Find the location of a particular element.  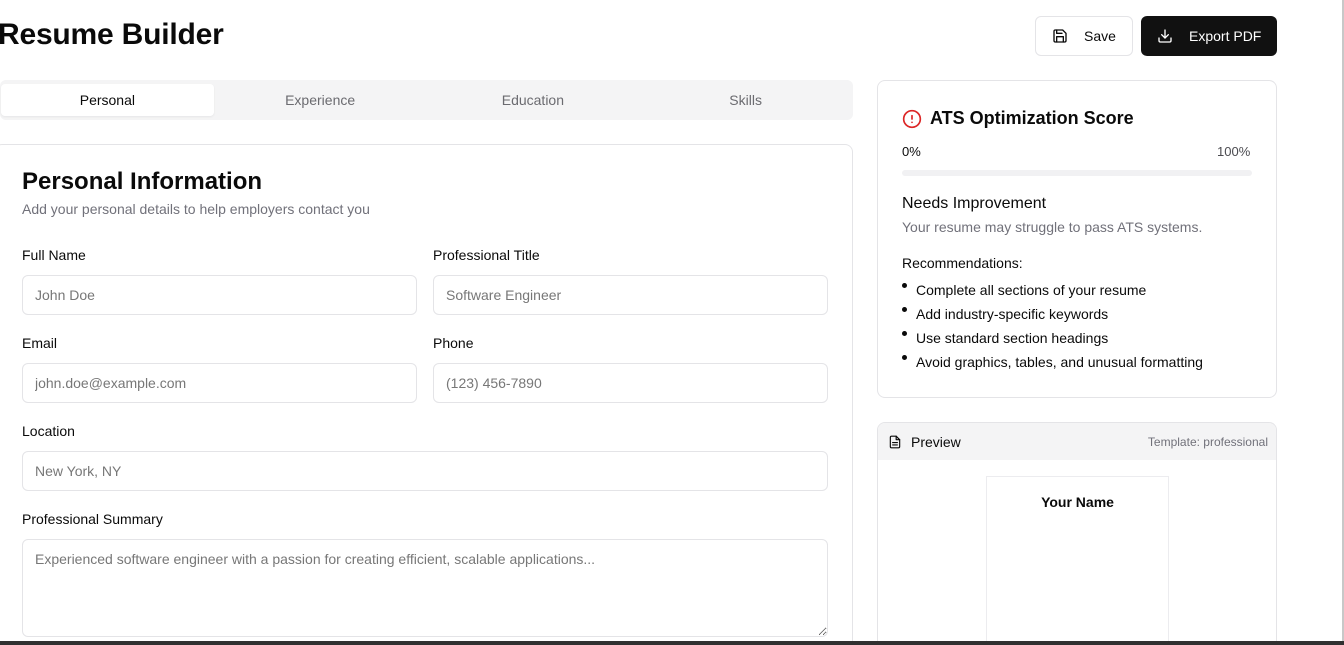

alert-circle-icon is located at coordinates (912, 119).